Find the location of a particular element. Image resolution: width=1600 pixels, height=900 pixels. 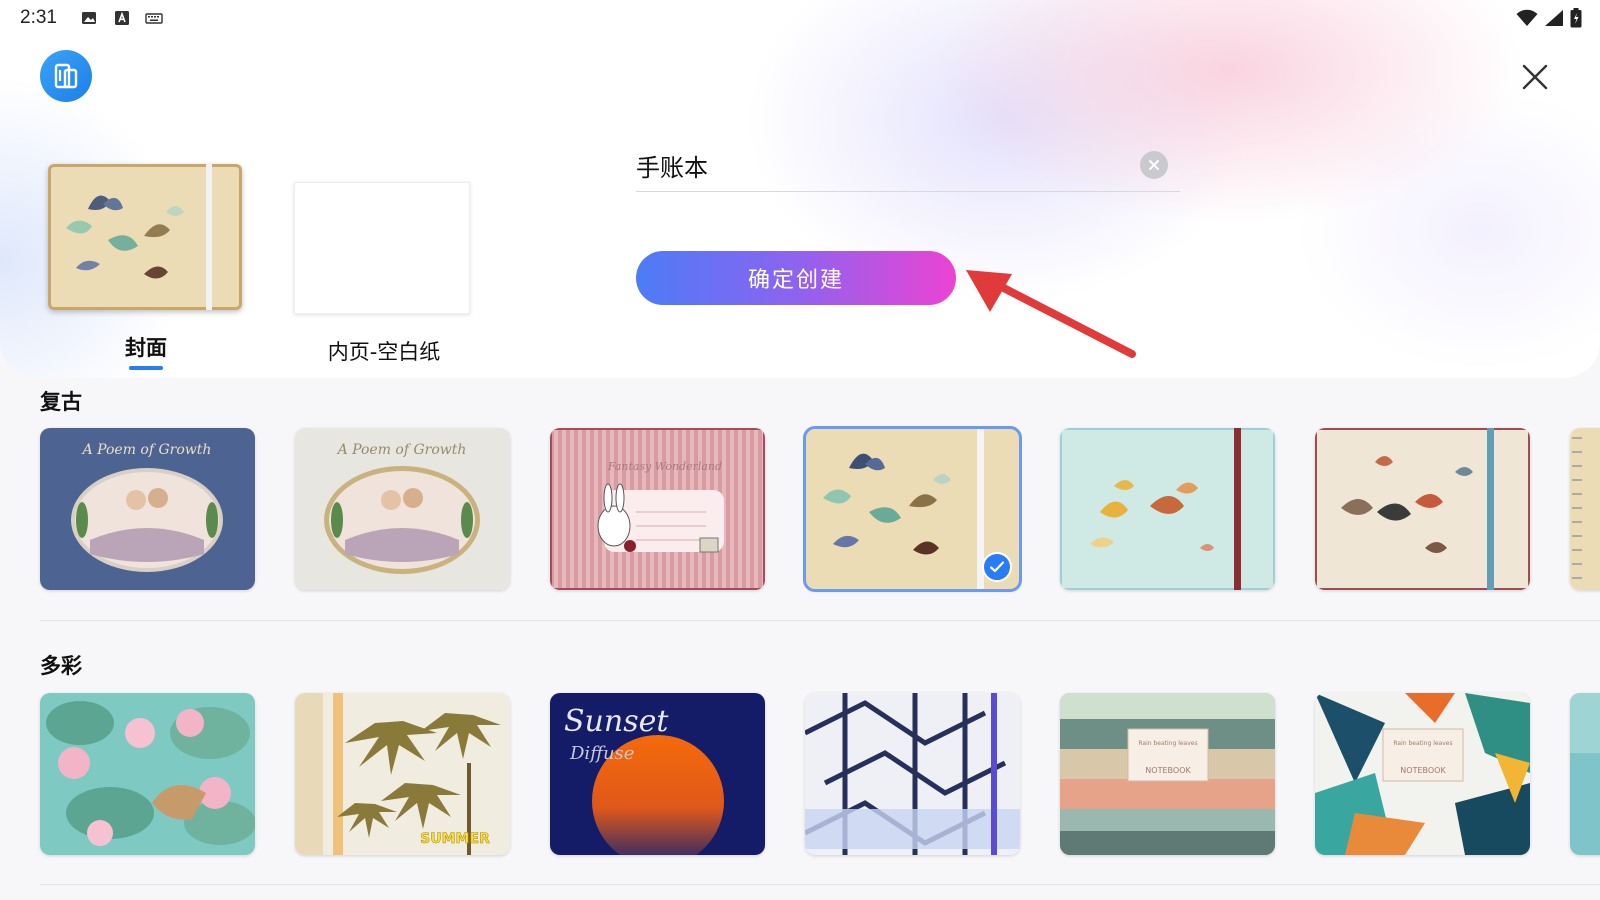

annotation-arrow-icon is located at coordinates (1051, 314).